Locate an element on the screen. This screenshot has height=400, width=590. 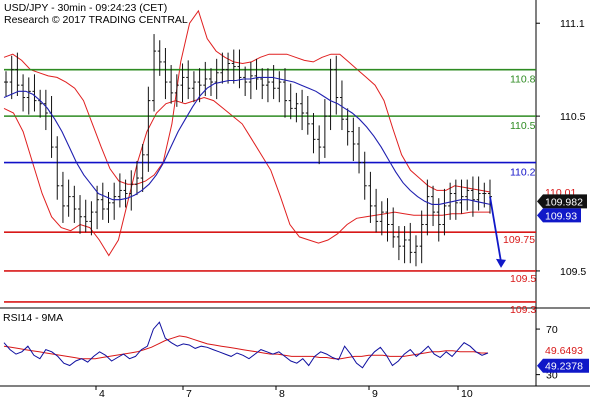
last-price-badge-label: 109.982 is located at coordinates (564, 202).